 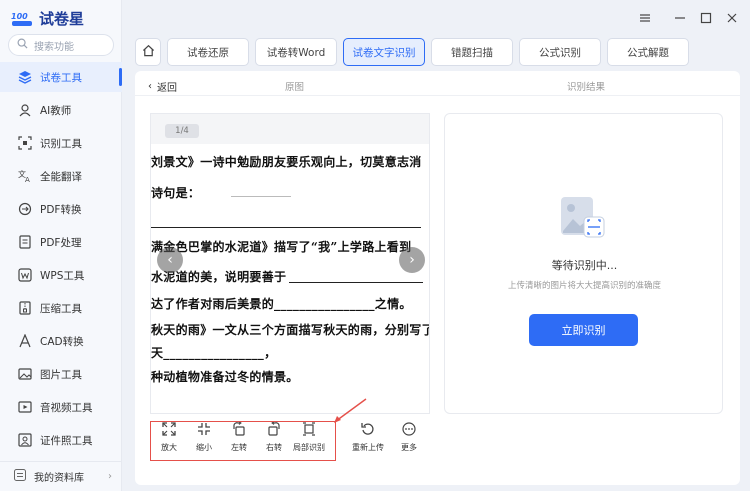 I want to click on back-button: ‹ 返回, so click(x=162, y=86).